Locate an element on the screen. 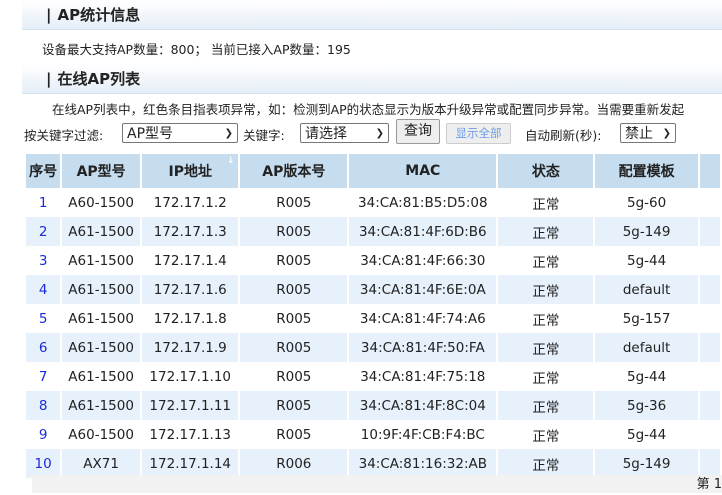 The height and width of the screenshot is (495, 722). show-all-button: 显示全部 is located at coordinates (478, 133).